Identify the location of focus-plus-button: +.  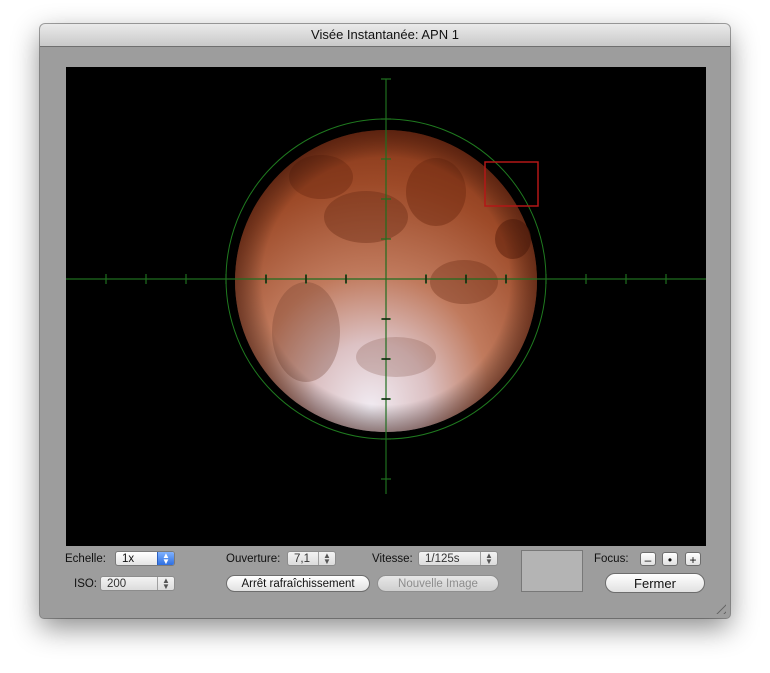
(693, 559).